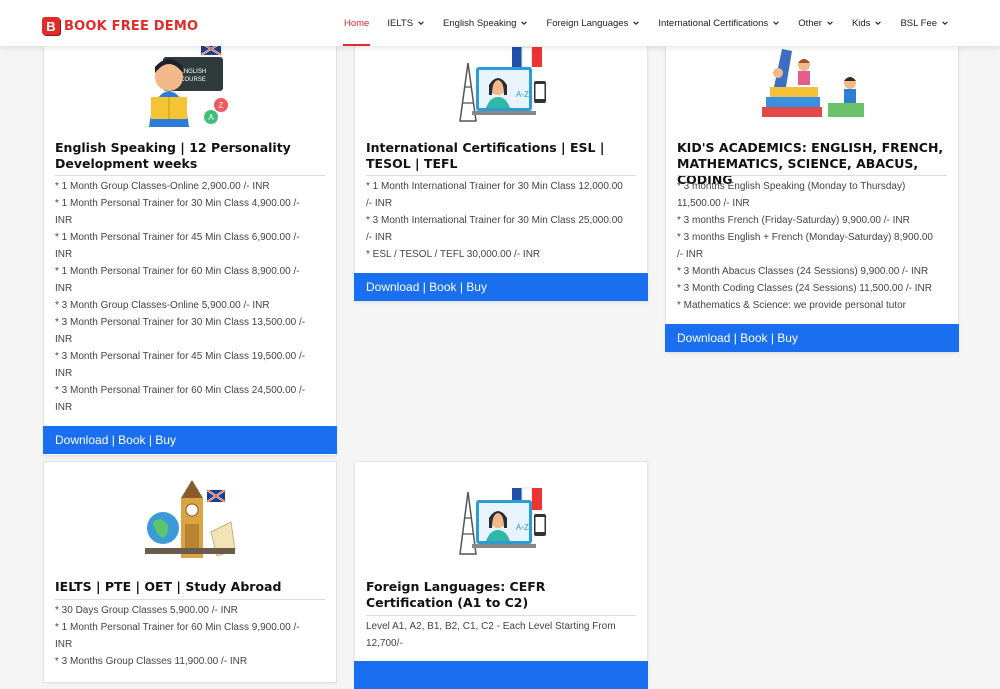 The height and width of the screenshot is (689, 1000). I want to click on svg-text: Z, so click(221, 105).